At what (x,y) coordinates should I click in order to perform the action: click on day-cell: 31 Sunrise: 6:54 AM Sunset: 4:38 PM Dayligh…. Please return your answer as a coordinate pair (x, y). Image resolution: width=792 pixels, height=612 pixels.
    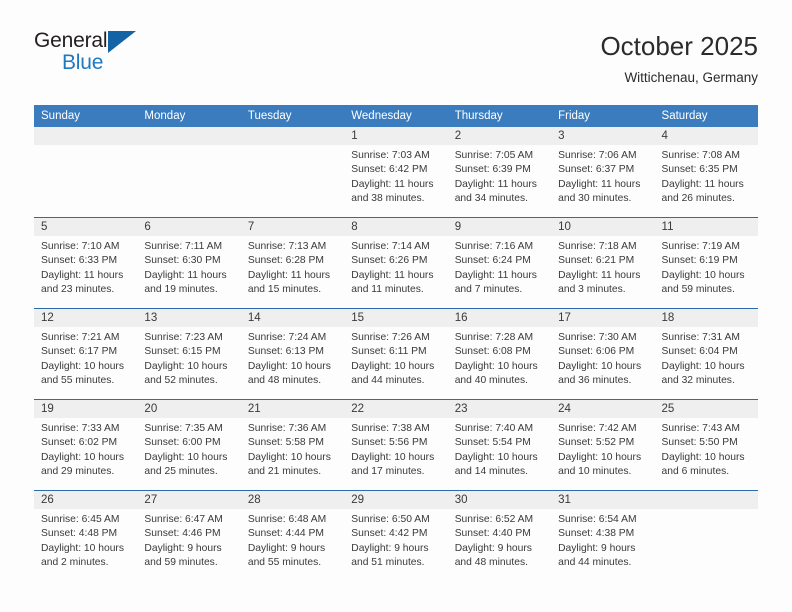
    Looking at the image, I should click on (603, 535).